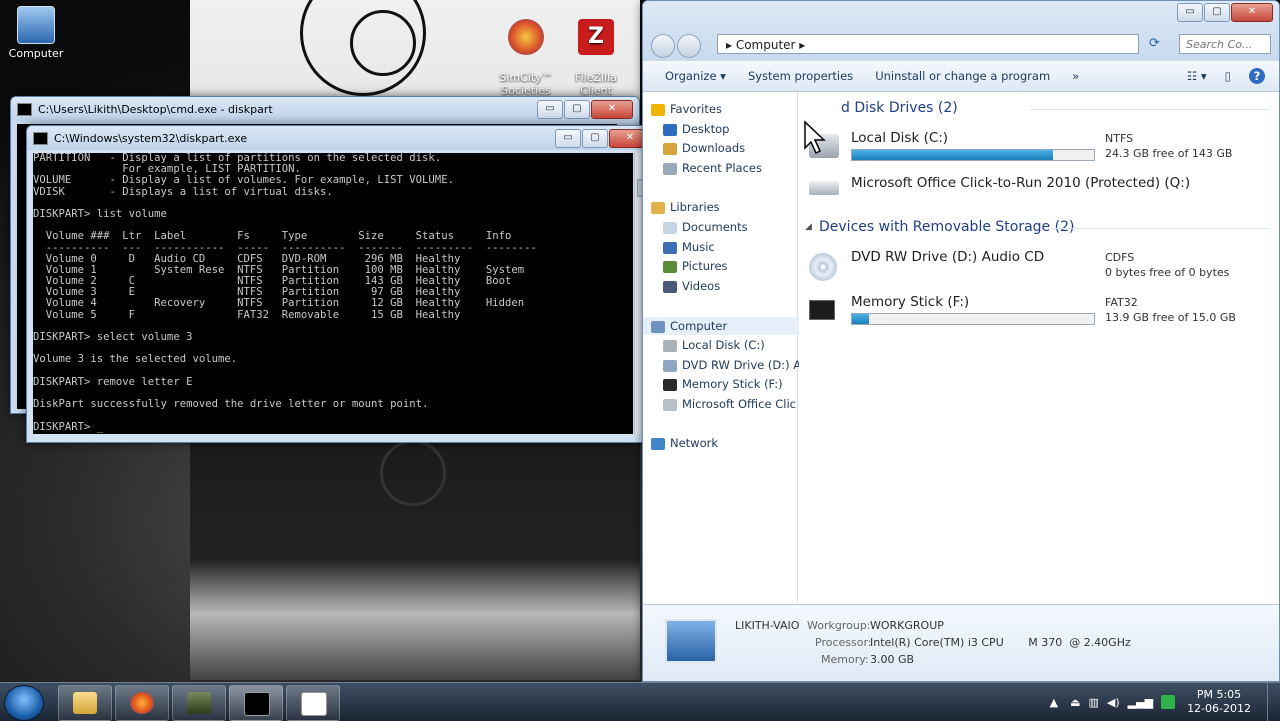 The image size is (1280, 721). What do you see at coordinates (1228, 76) in the screenshot?
I see `preview-pane-icon: ▯` at bounding box center [1228, 76].